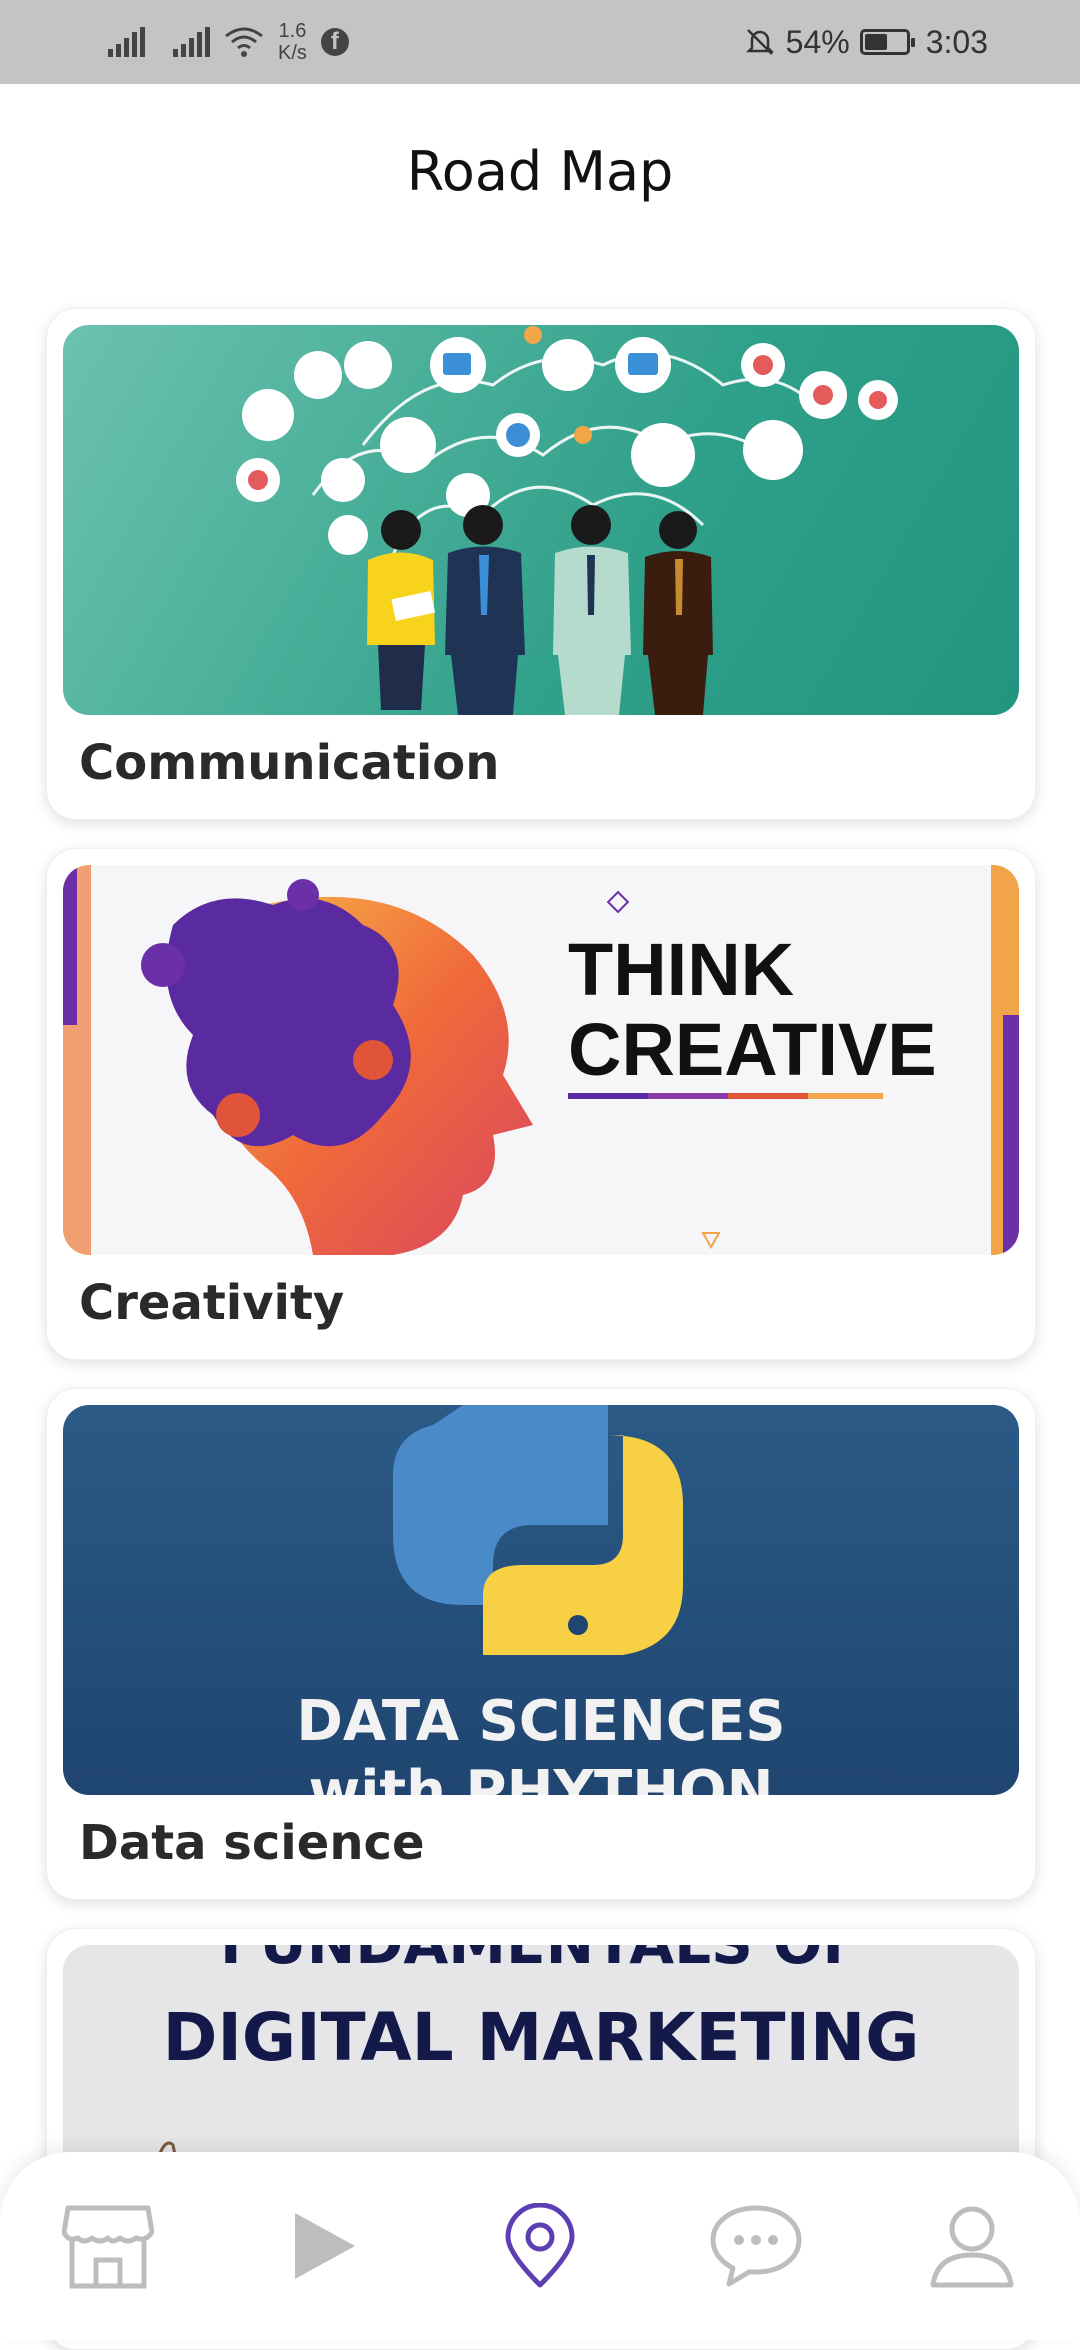 The width and height of the screenshot is (1080, 2350). I want to click on chat-icon, so click(756, 2246).